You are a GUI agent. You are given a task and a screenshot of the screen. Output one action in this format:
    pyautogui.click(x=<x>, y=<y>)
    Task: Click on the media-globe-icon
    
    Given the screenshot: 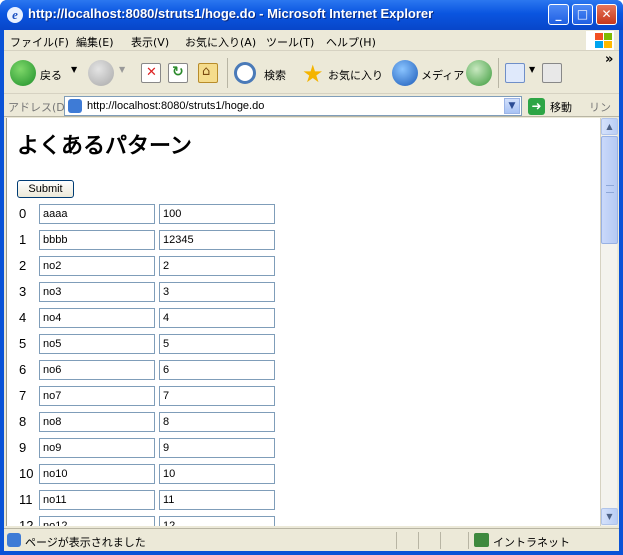 What is the action you would take?
    pyautogui.click(x=405, y=73)
    